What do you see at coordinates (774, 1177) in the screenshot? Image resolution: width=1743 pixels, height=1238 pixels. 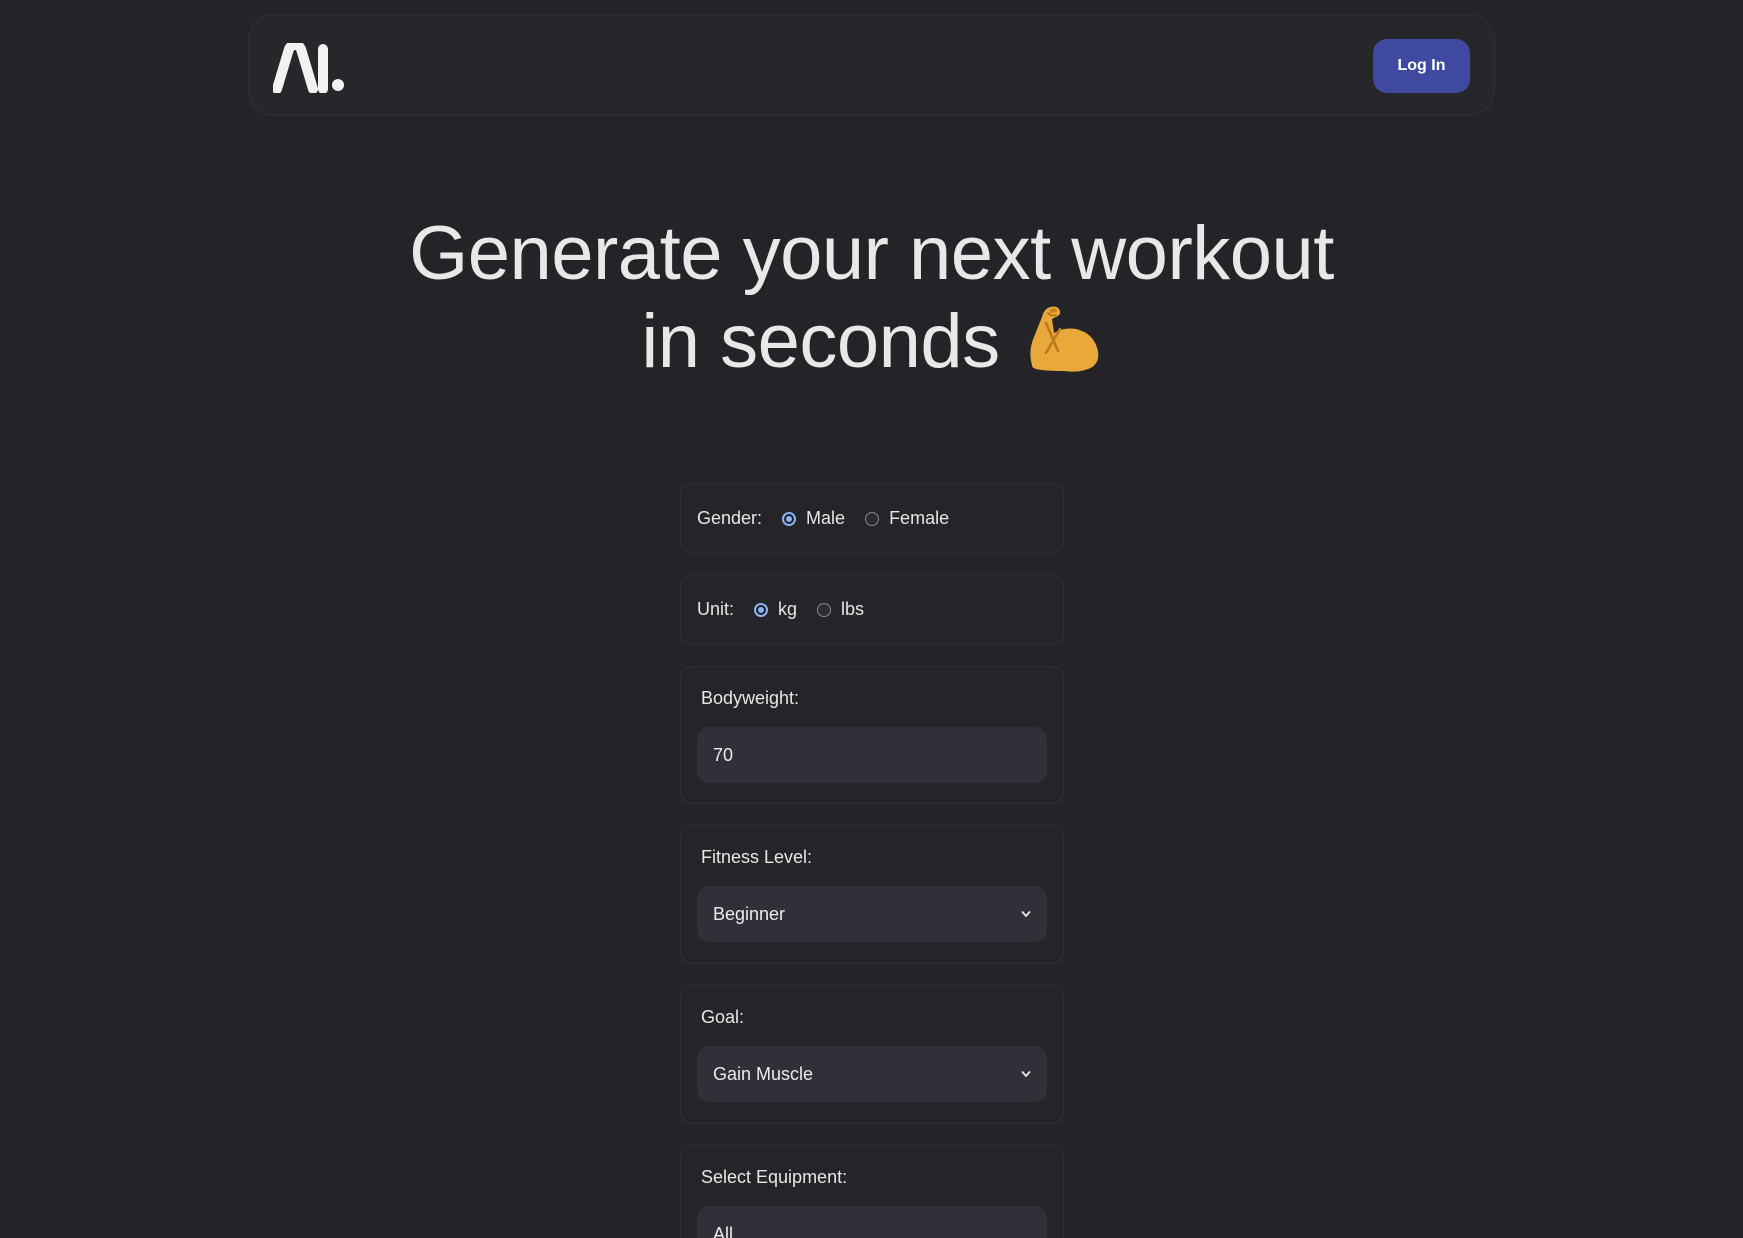 I see `equipment-label: Select Equipment:` at bounding box center [774, 1177].